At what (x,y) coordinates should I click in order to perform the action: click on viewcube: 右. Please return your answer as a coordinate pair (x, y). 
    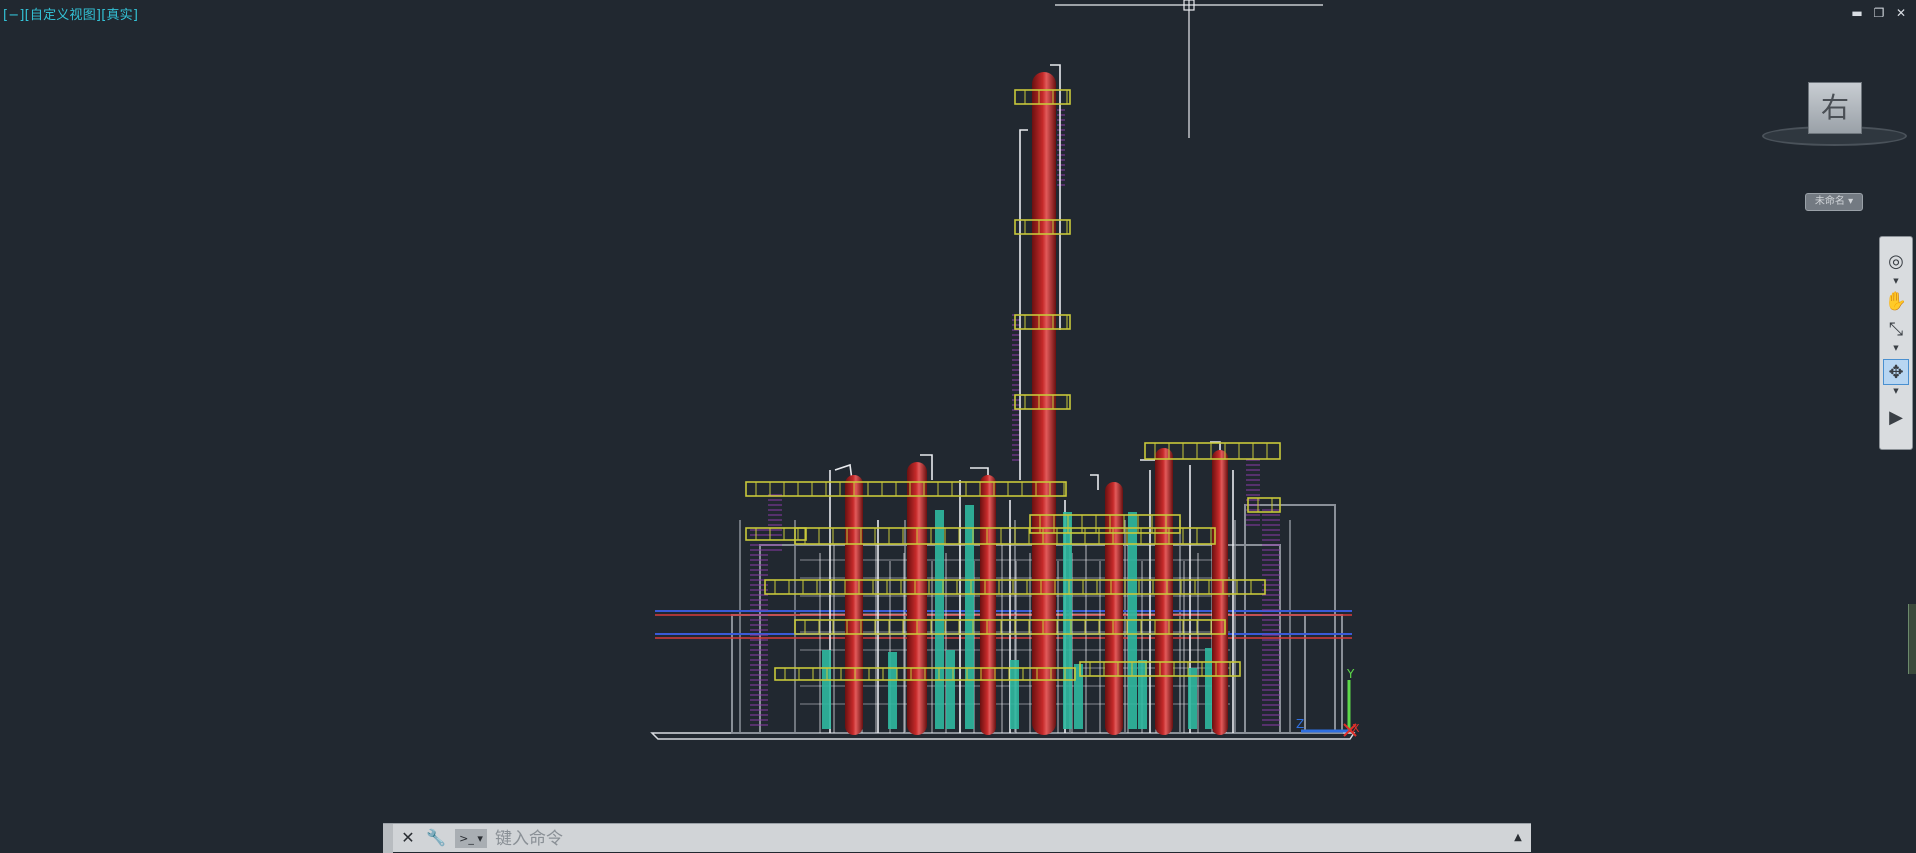
    Looking at the image, I should click on (1834, 110).